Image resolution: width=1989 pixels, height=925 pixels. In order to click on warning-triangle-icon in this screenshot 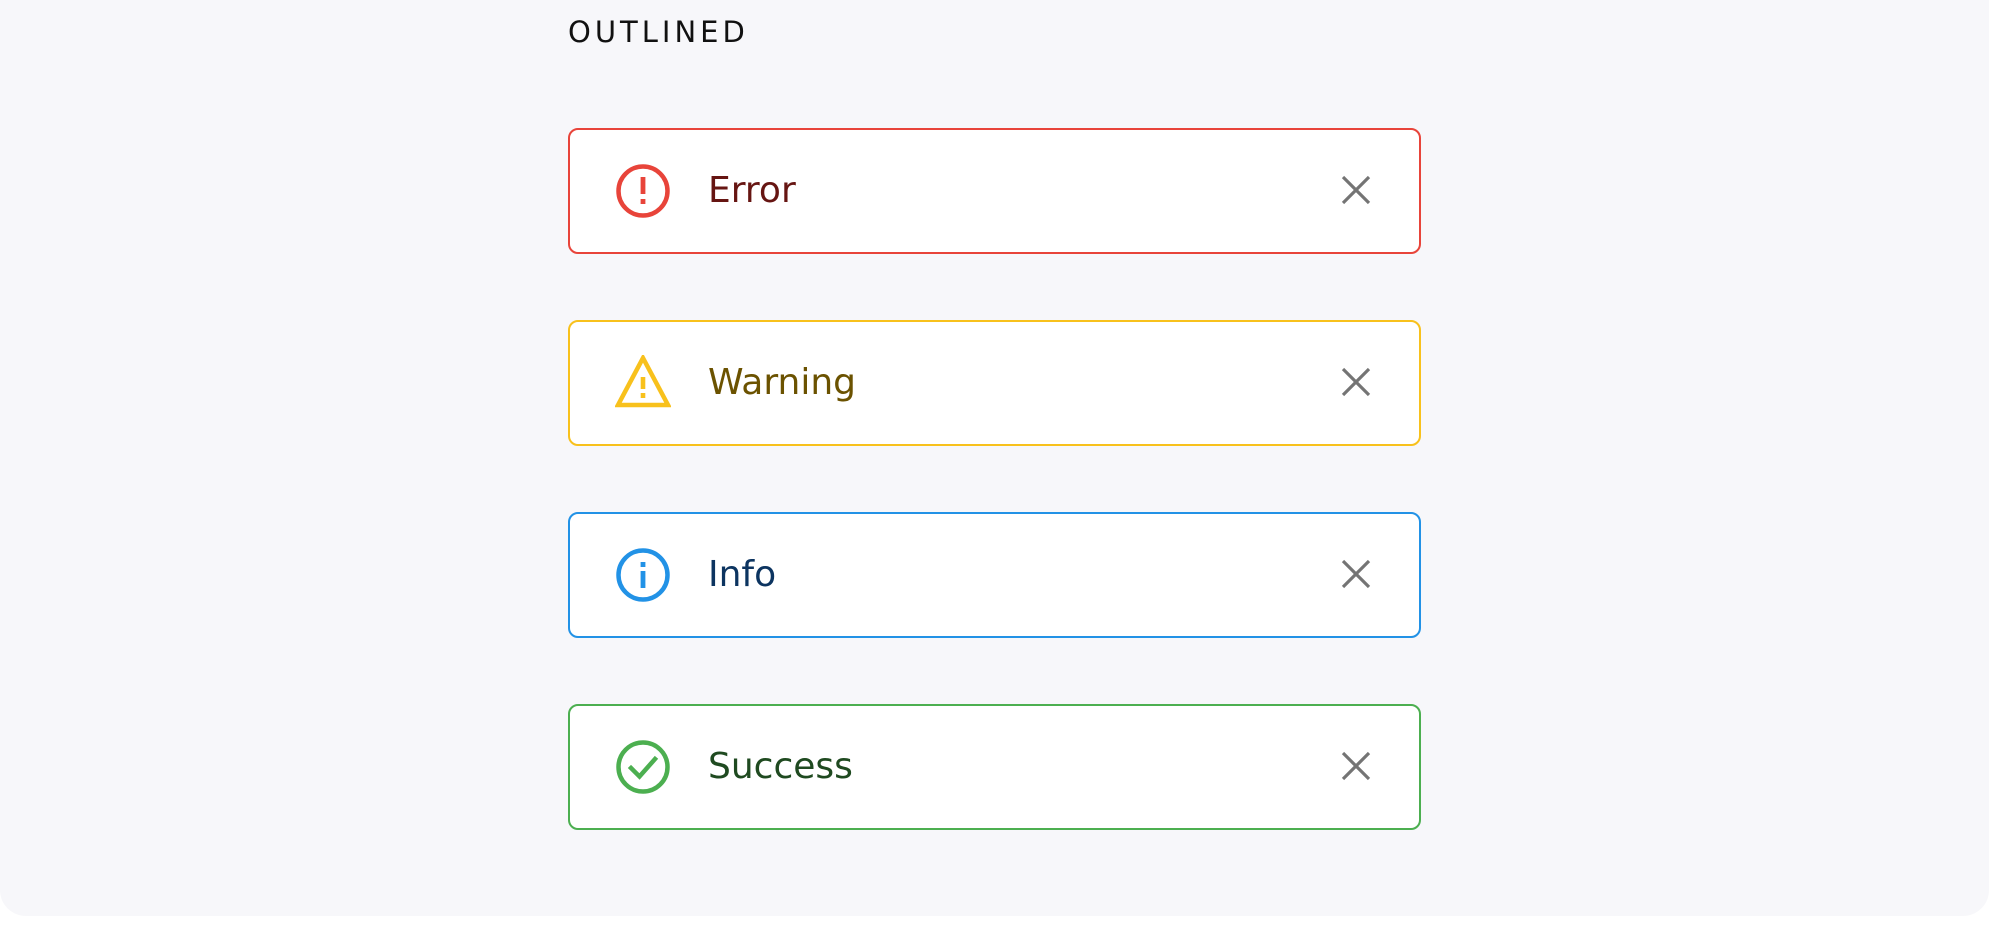, I will do `click(643, 383)`.